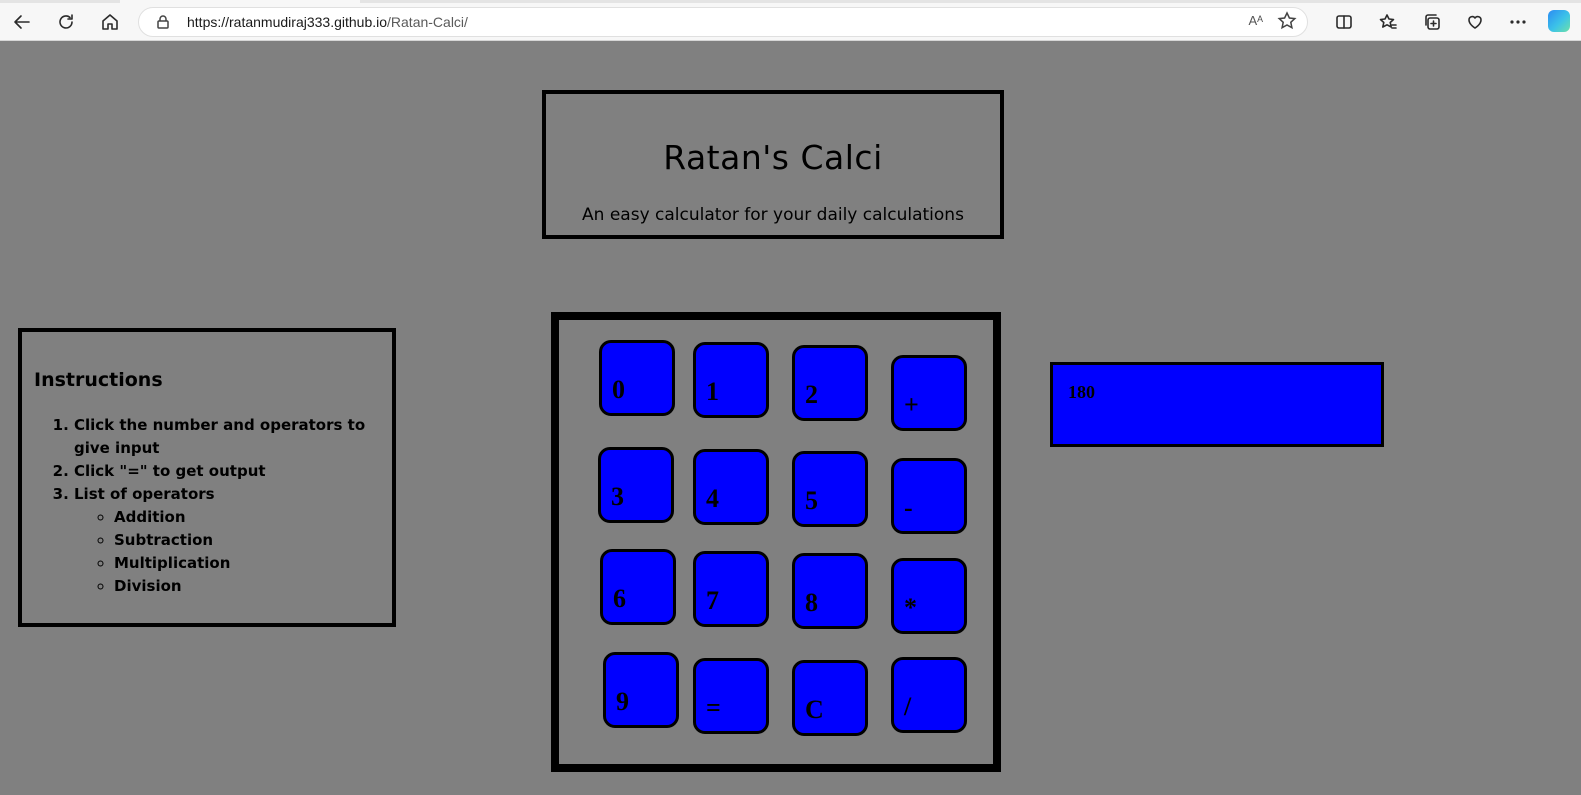 The height and width of the screenshot is (795, 1581). What do you see at coordinates (1081, 392) in the screenshot?
I see `result-value: 180` at bounding box center [1081, 392].